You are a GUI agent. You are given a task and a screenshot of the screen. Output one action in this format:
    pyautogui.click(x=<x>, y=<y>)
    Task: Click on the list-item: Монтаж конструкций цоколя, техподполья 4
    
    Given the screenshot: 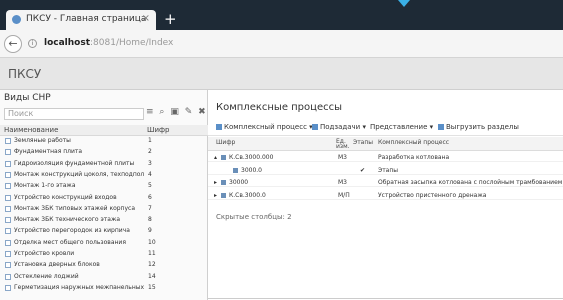 What is the action you would take?
    pyautogui.click(x=104, y=175)
    